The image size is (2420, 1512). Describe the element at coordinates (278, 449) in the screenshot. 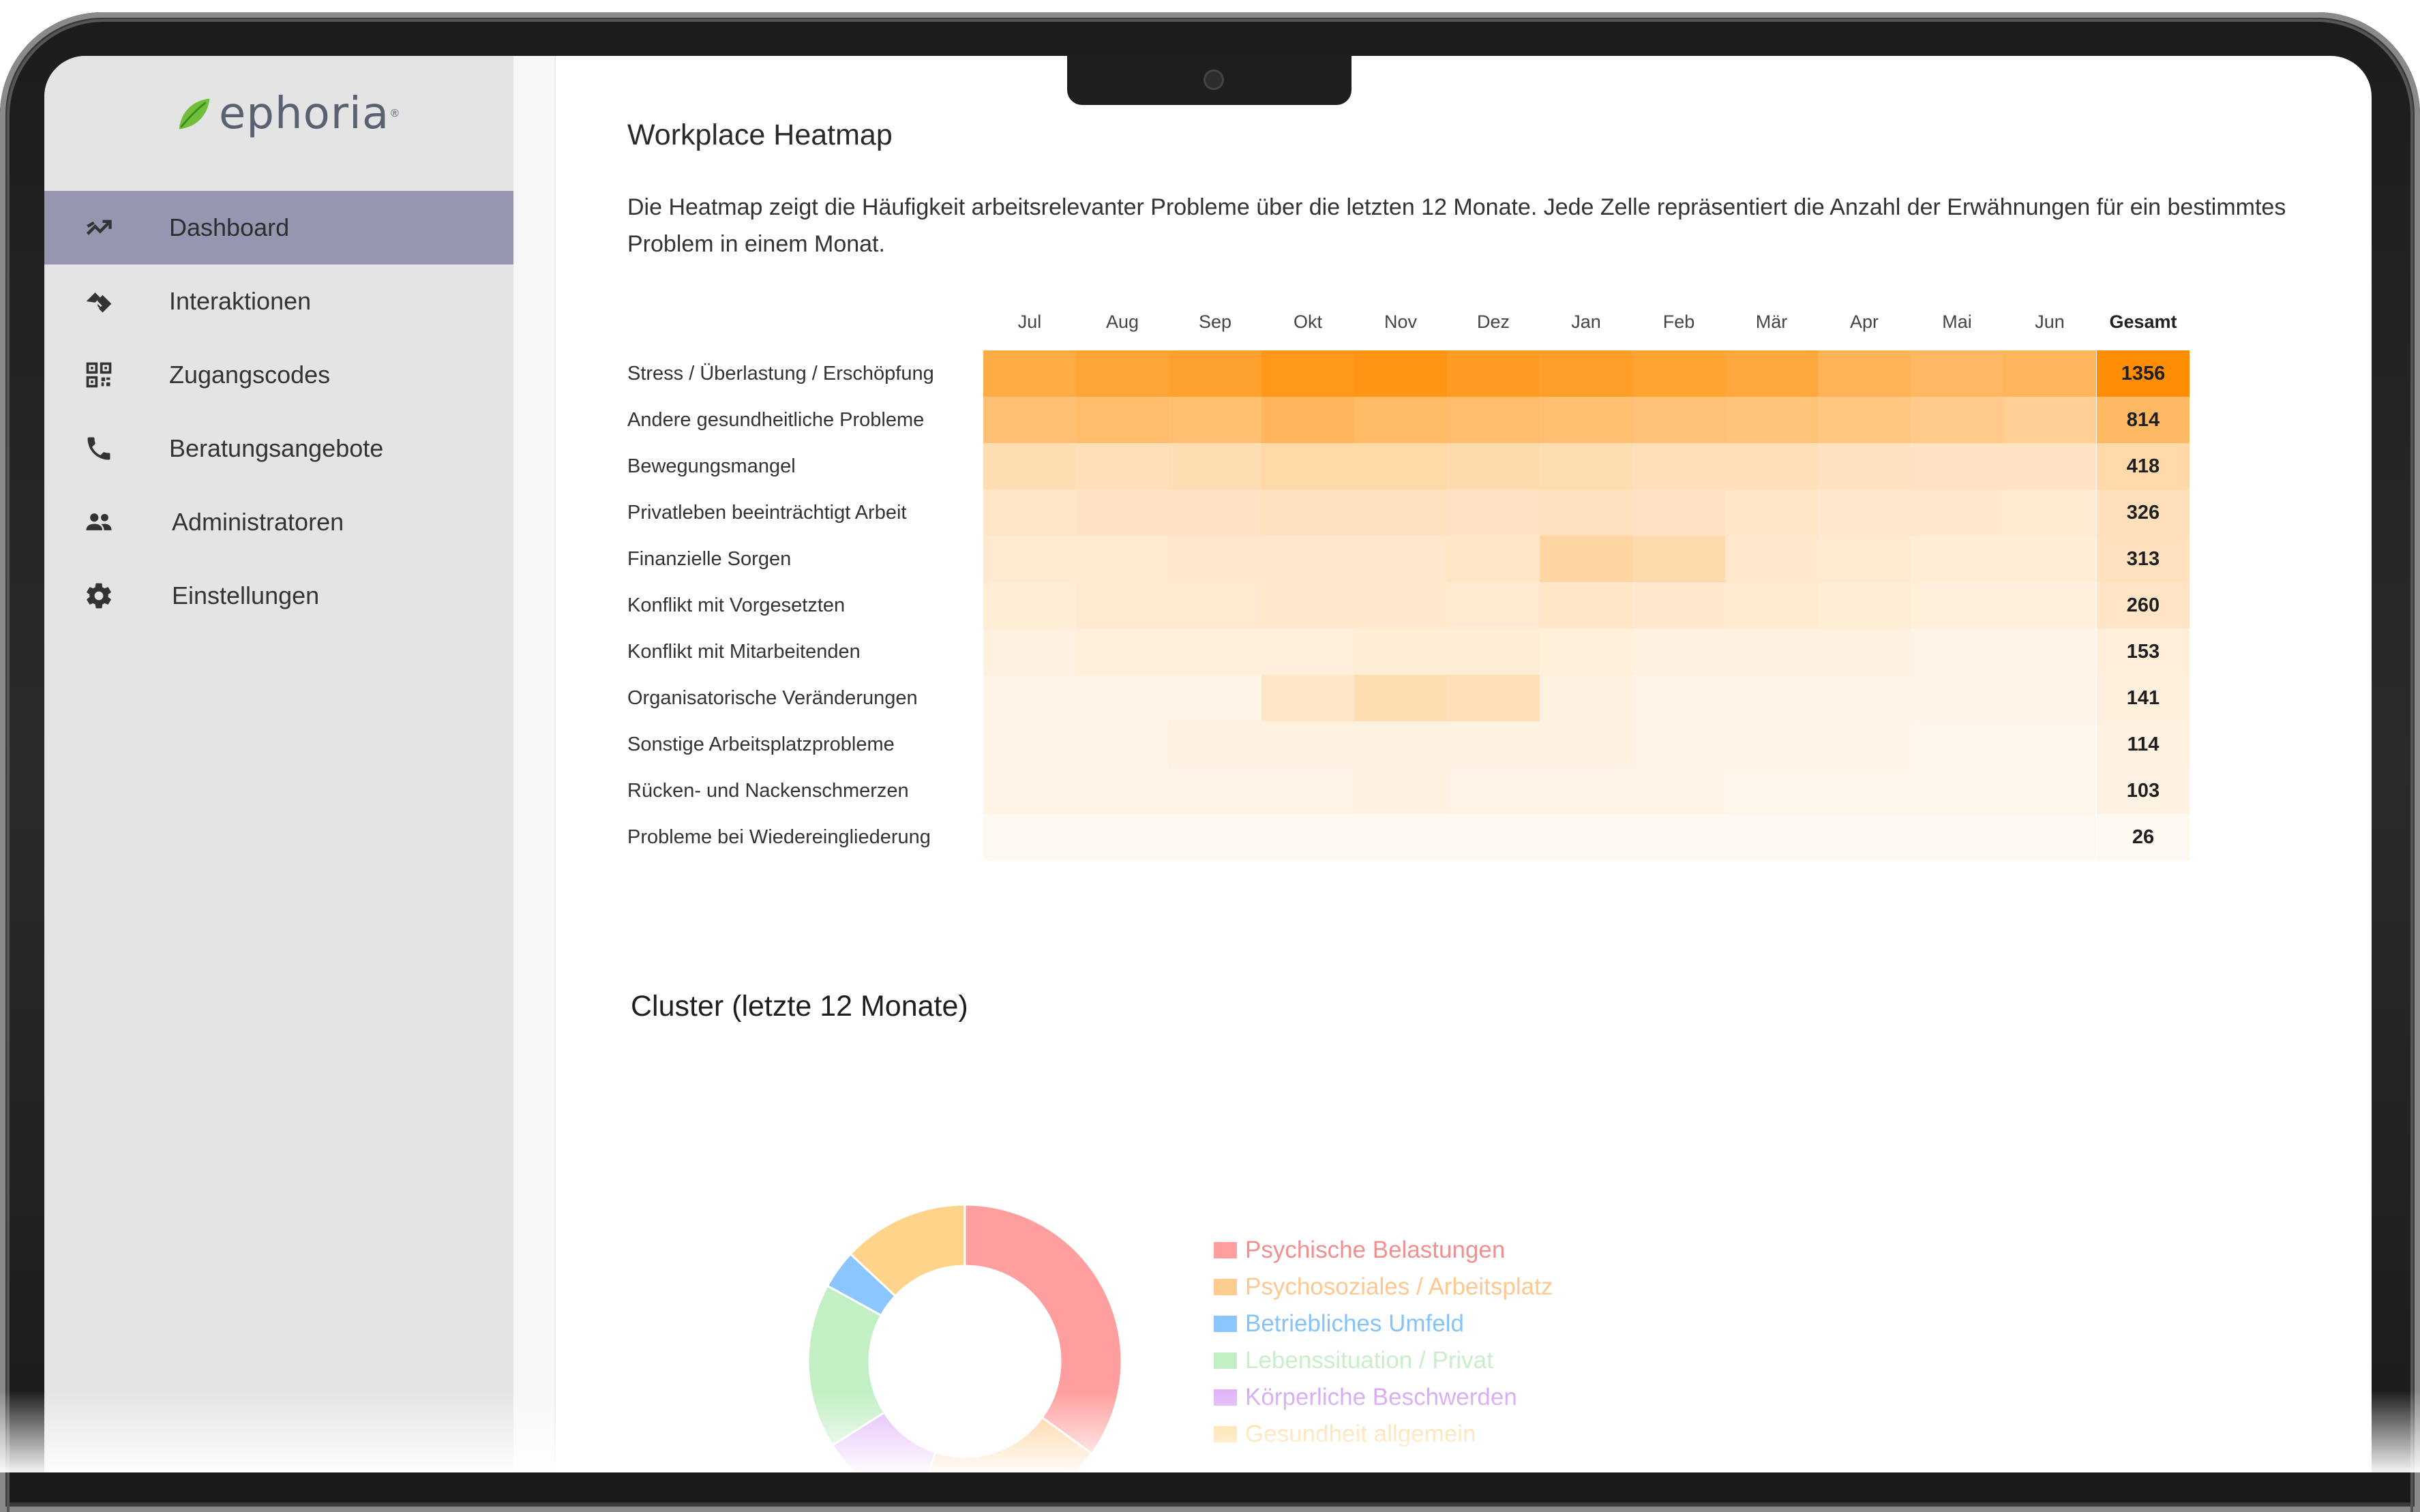

I see `sidebar-item-beratungsangebote: Beratungsangebote` at that location.